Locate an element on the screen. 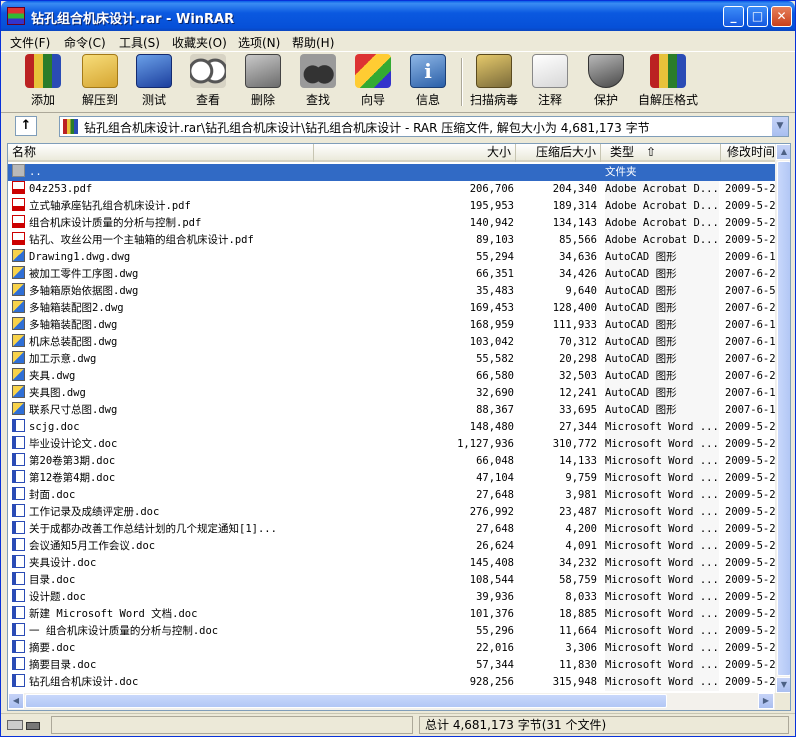  column-size: 大小 is located at coordinates (415, 153).